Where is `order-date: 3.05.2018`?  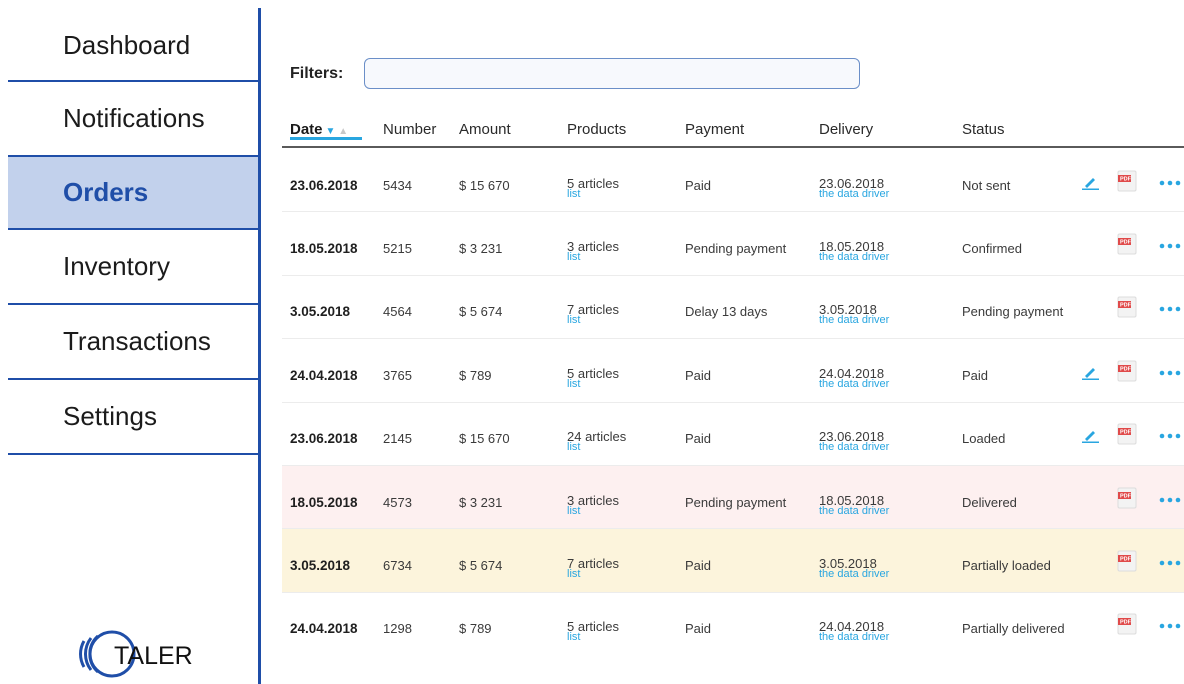 order-date: 3.05.2018 is located at coordinates (320, 566).